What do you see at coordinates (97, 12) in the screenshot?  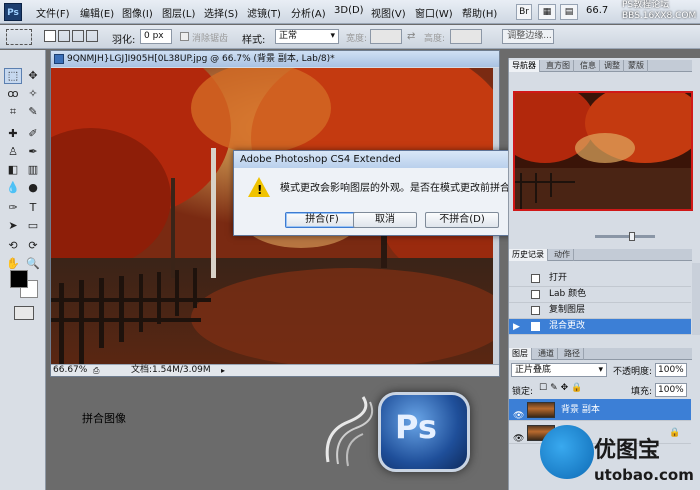 I see `menu-edit: 编辑(E)` at bounding box center [97, 12].